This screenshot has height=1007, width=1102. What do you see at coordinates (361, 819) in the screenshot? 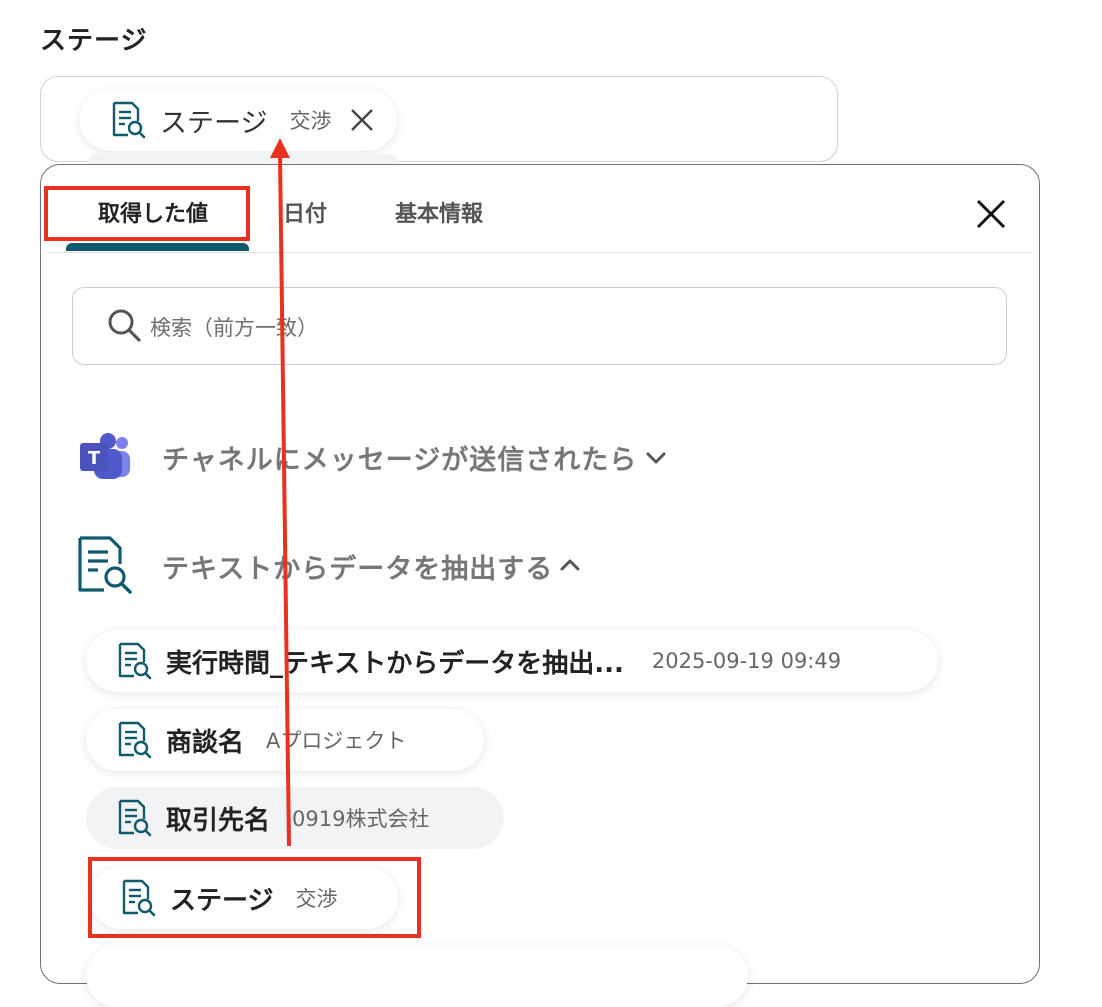
I see `item-value: 0919株式会社` at bounding box center [361, 819].